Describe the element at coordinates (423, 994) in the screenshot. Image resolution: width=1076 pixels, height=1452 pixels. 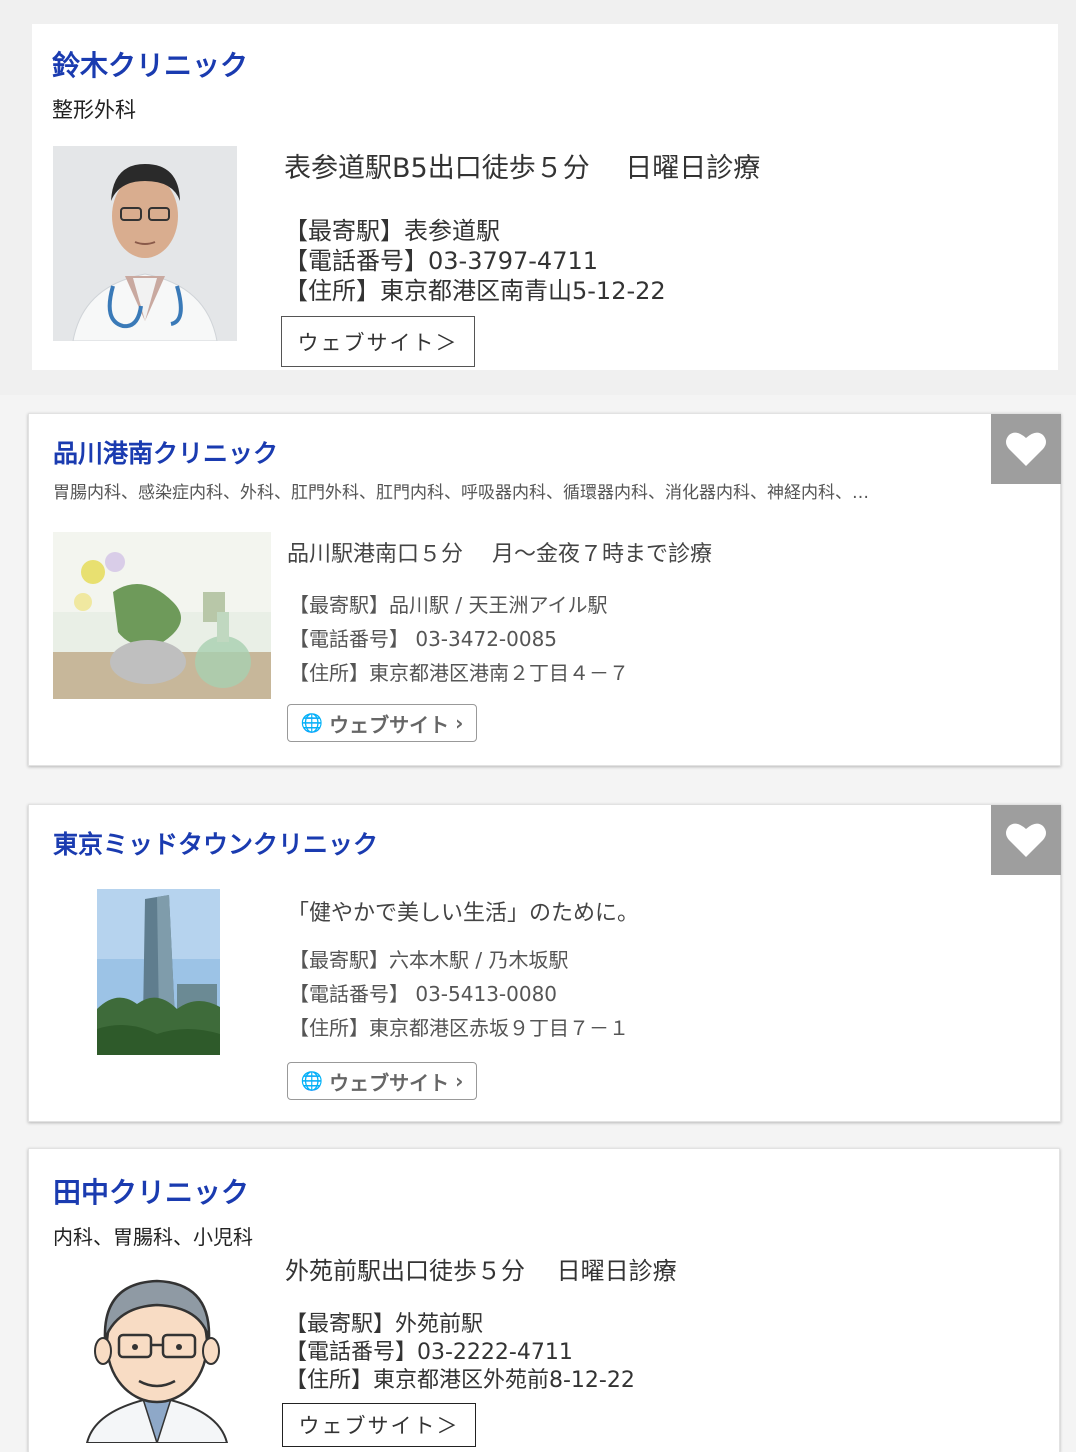
I see `phone-text: 【電話番号】 03-5413-0080` at that location.